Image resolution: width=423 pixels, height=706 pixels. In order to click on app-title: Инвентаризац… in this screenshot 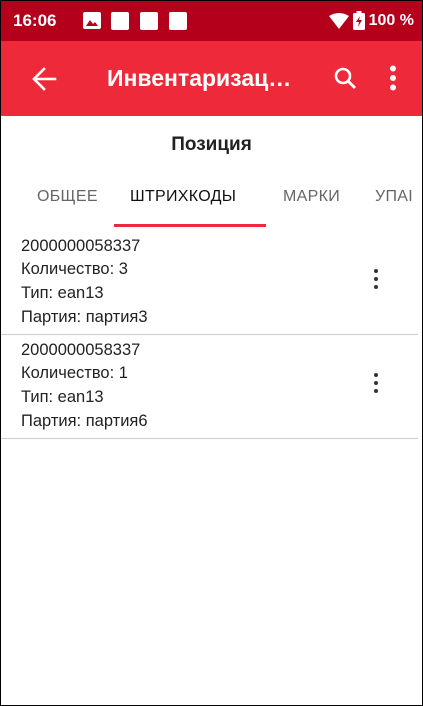, I will do `click(199, 78)`.